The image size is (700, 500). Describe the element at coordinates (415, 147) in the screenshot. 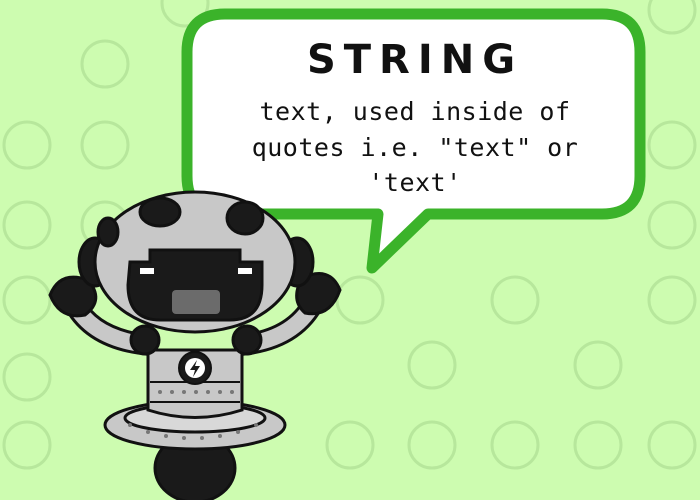

I see `bubble-description-line-2: quotes i.e. "text" or` at that location.